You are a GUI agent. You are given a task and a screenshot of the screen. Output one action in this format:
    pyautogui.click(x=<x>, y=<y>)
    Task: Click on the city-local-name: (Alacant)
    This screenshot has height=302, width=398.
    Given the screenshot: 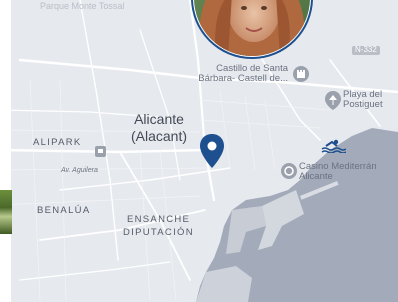 What is the action you would take?
    pyautogui.click(x=159, y=136)
    